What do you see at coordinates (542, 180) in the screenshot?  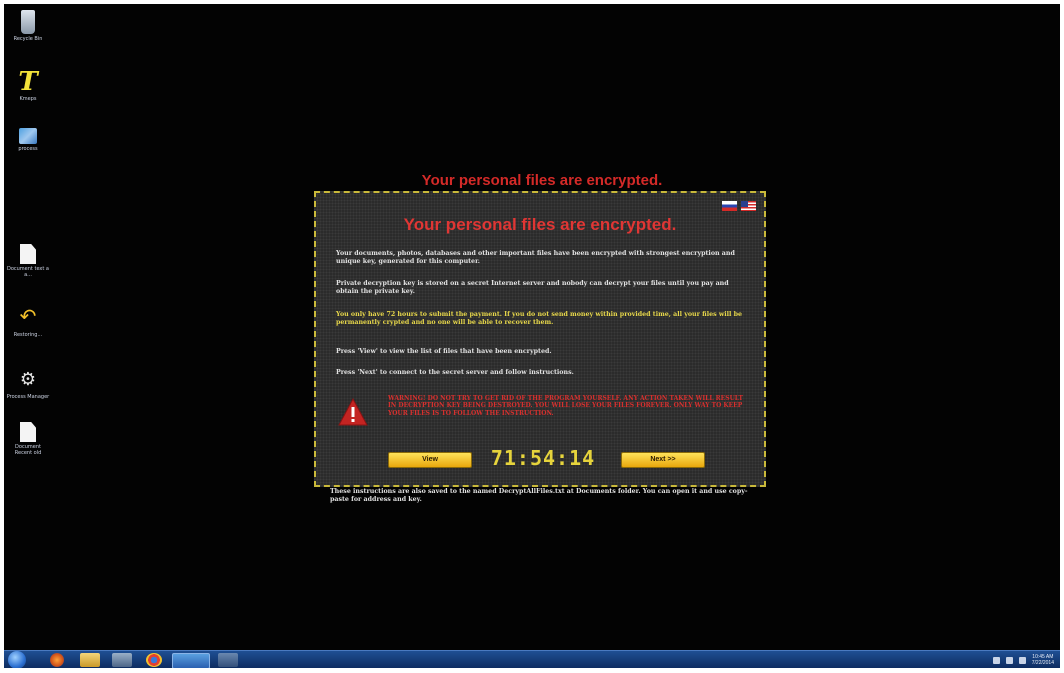 I see `outer-title: Your personal files are encrypted.` at bounding box center [542, 180].